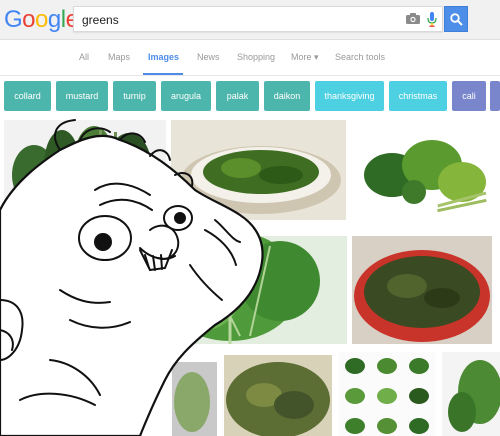 This screenshot has height=436, width=500. Describe the element at coordinates (81, 165) in the screenshot. I see `kale-bunch-image` at that location.